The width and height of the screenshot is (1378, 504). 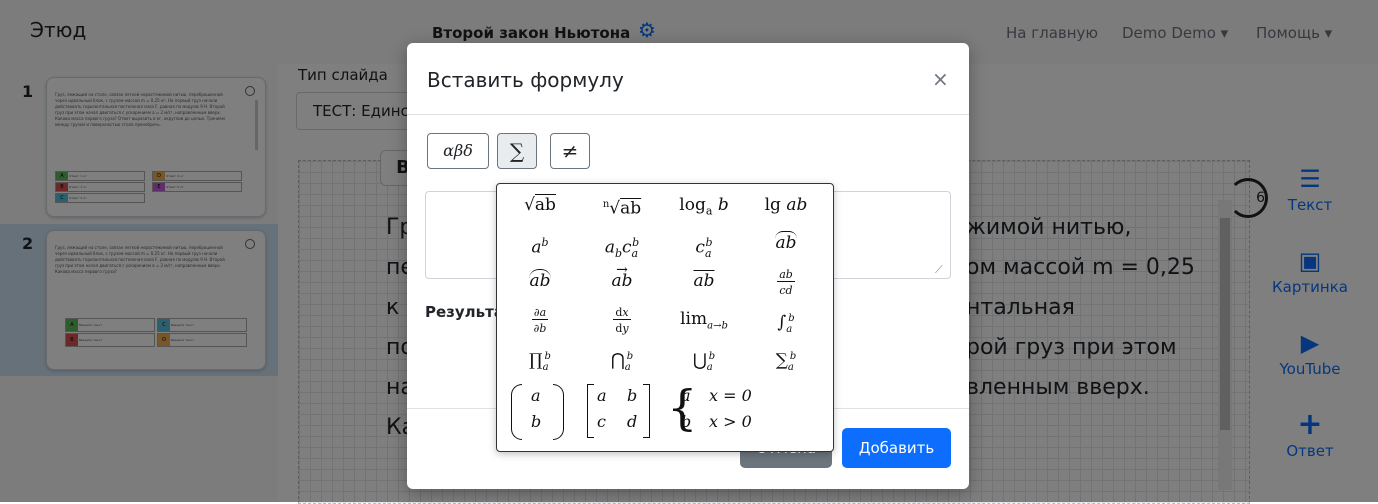 What do you see at coordinates (722, 412) in the screenshot?
I see `formula-cases: { a x = 0 b x > 0` at bounding box center [722, 412].